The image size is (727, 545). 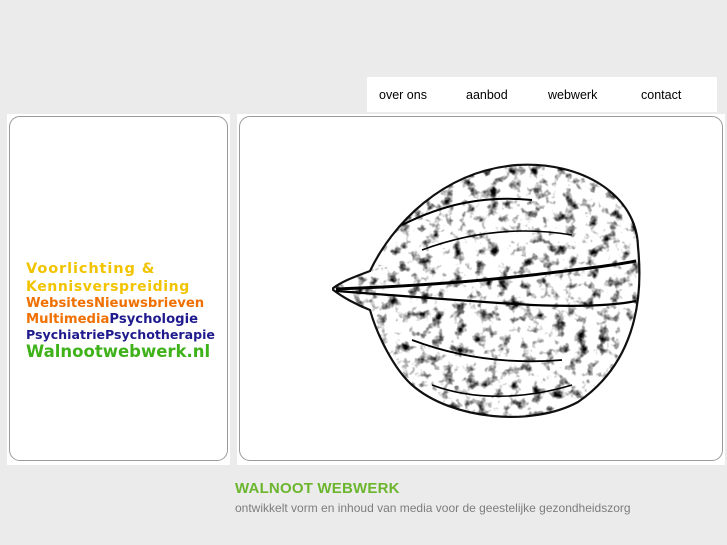 I want to click on promo-word-psychologie: Psychologie, so click(x=154, y=319).